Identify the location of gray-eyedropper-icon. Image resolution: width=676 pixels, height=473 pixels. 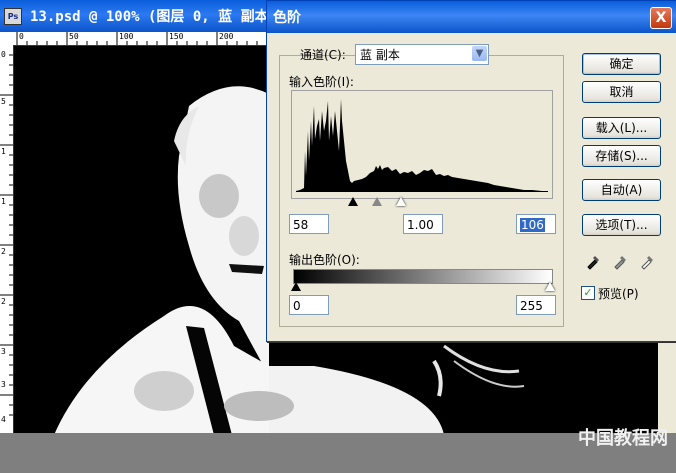
(621, 261).